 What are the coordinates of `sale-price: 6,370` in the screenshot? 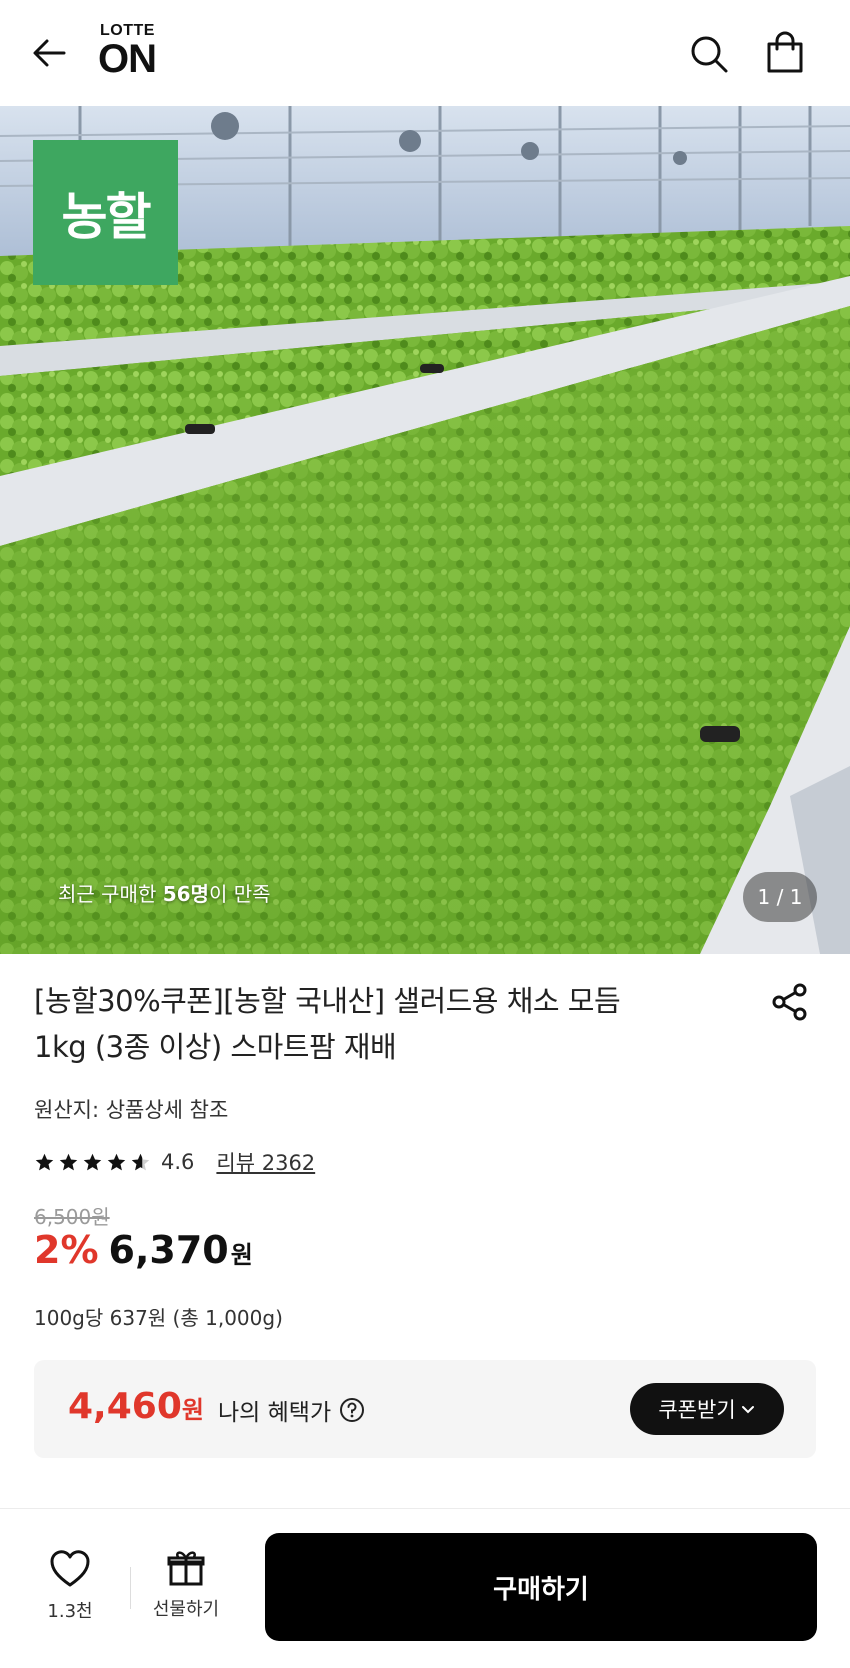 It's located at (168, 1250).